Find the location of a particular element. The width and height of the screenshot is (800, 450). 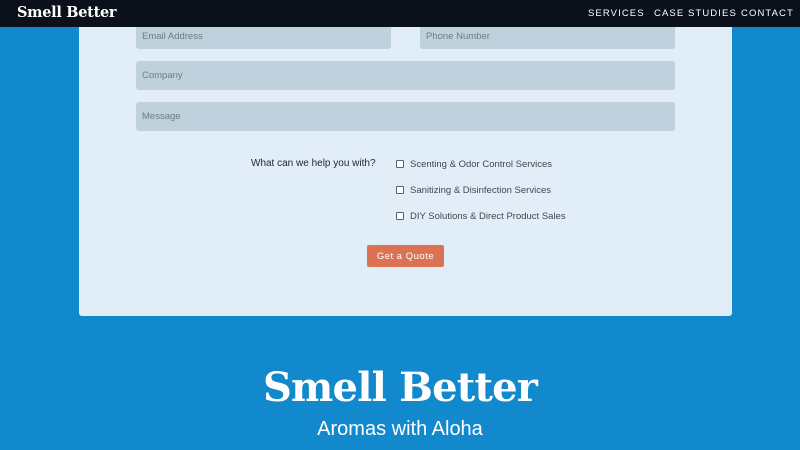

nav-link-services: SERVICES is located at coordinates (616, 13).